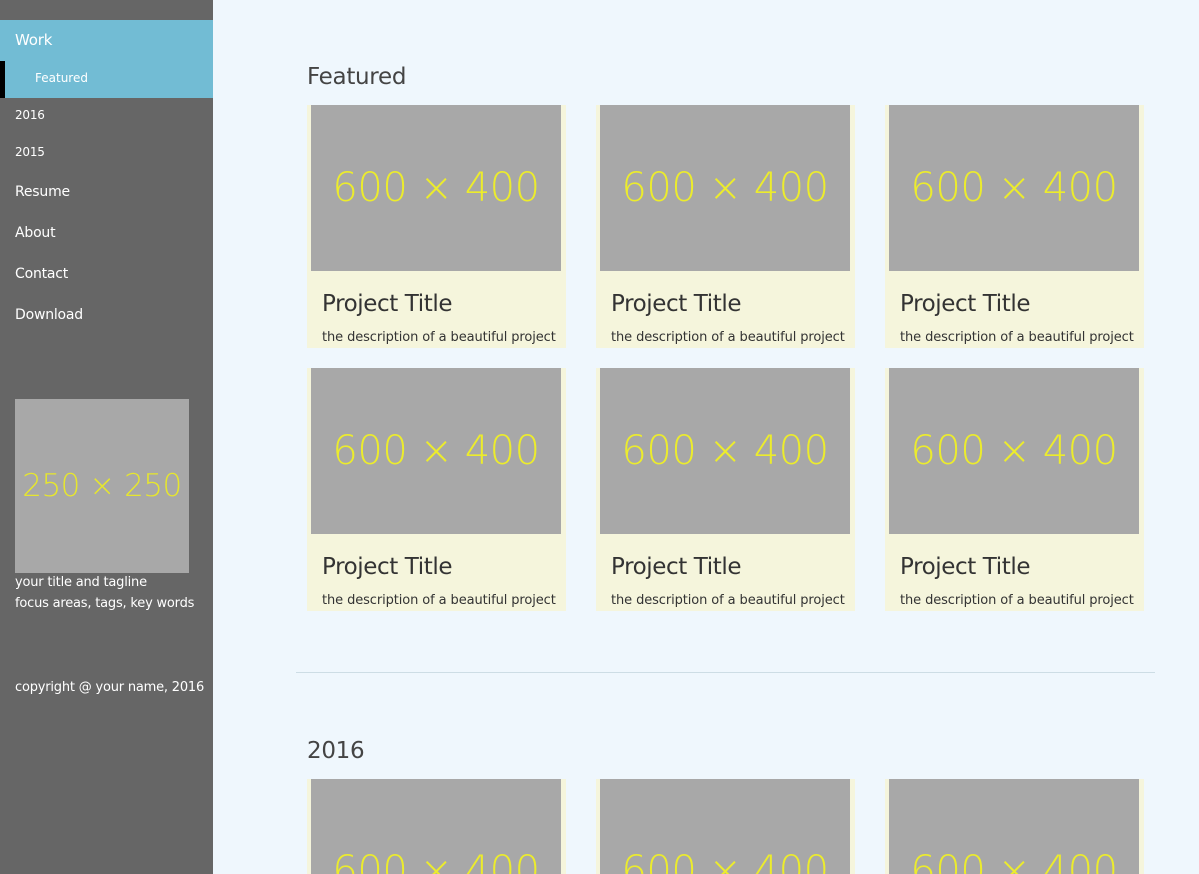 Image resolution: width=1199 pixels, height=874 pixels. Describe the element at coordinates (106, 79) in the screenshot. I see `nav-item-featured: Featured` at that location.